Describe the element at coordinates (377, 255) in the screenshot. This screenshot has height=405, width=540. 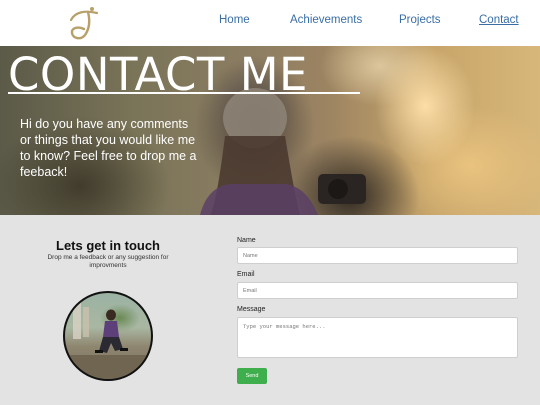
I see `name-field` at that location.